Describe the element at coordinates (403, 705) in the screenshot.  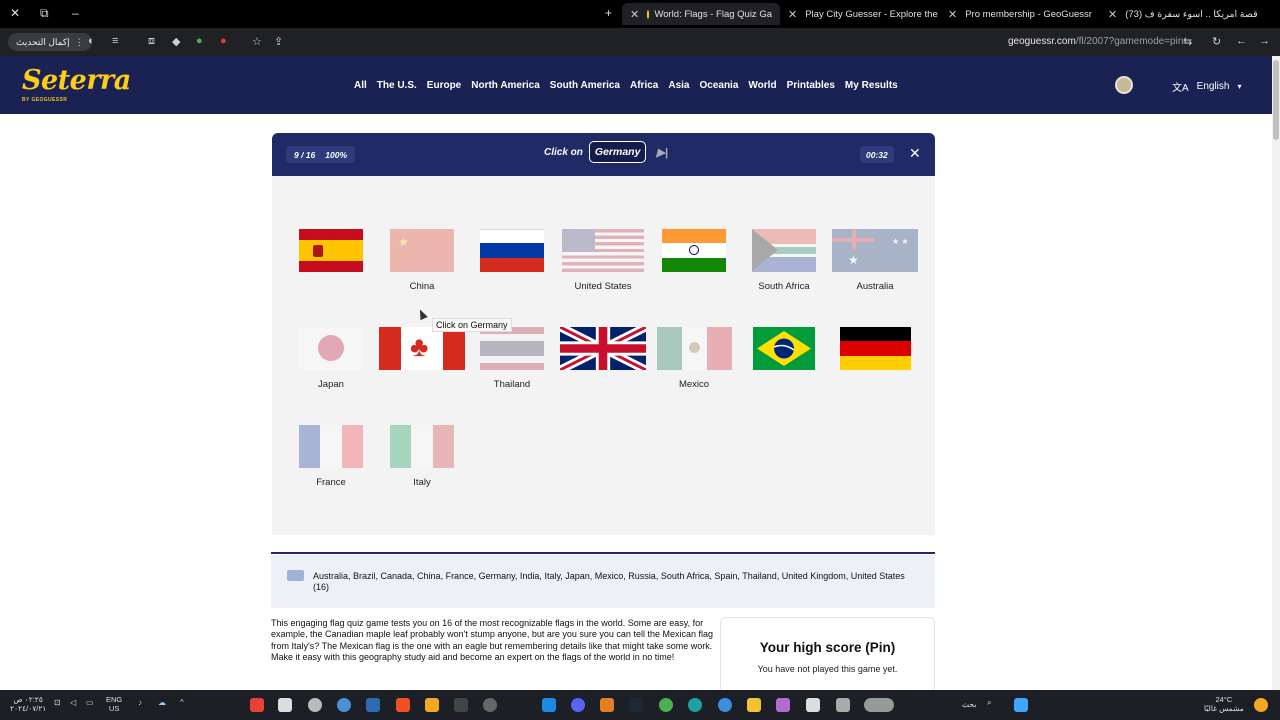
I see `microsoft-store-icon` at that location.